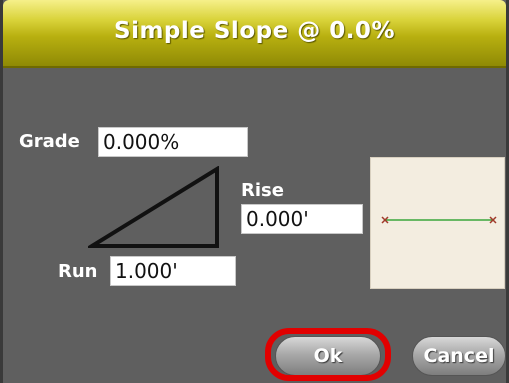 The width and height of the screenshot is (509, 383). I want to click on run-field: 1.000', so click(173, 271).